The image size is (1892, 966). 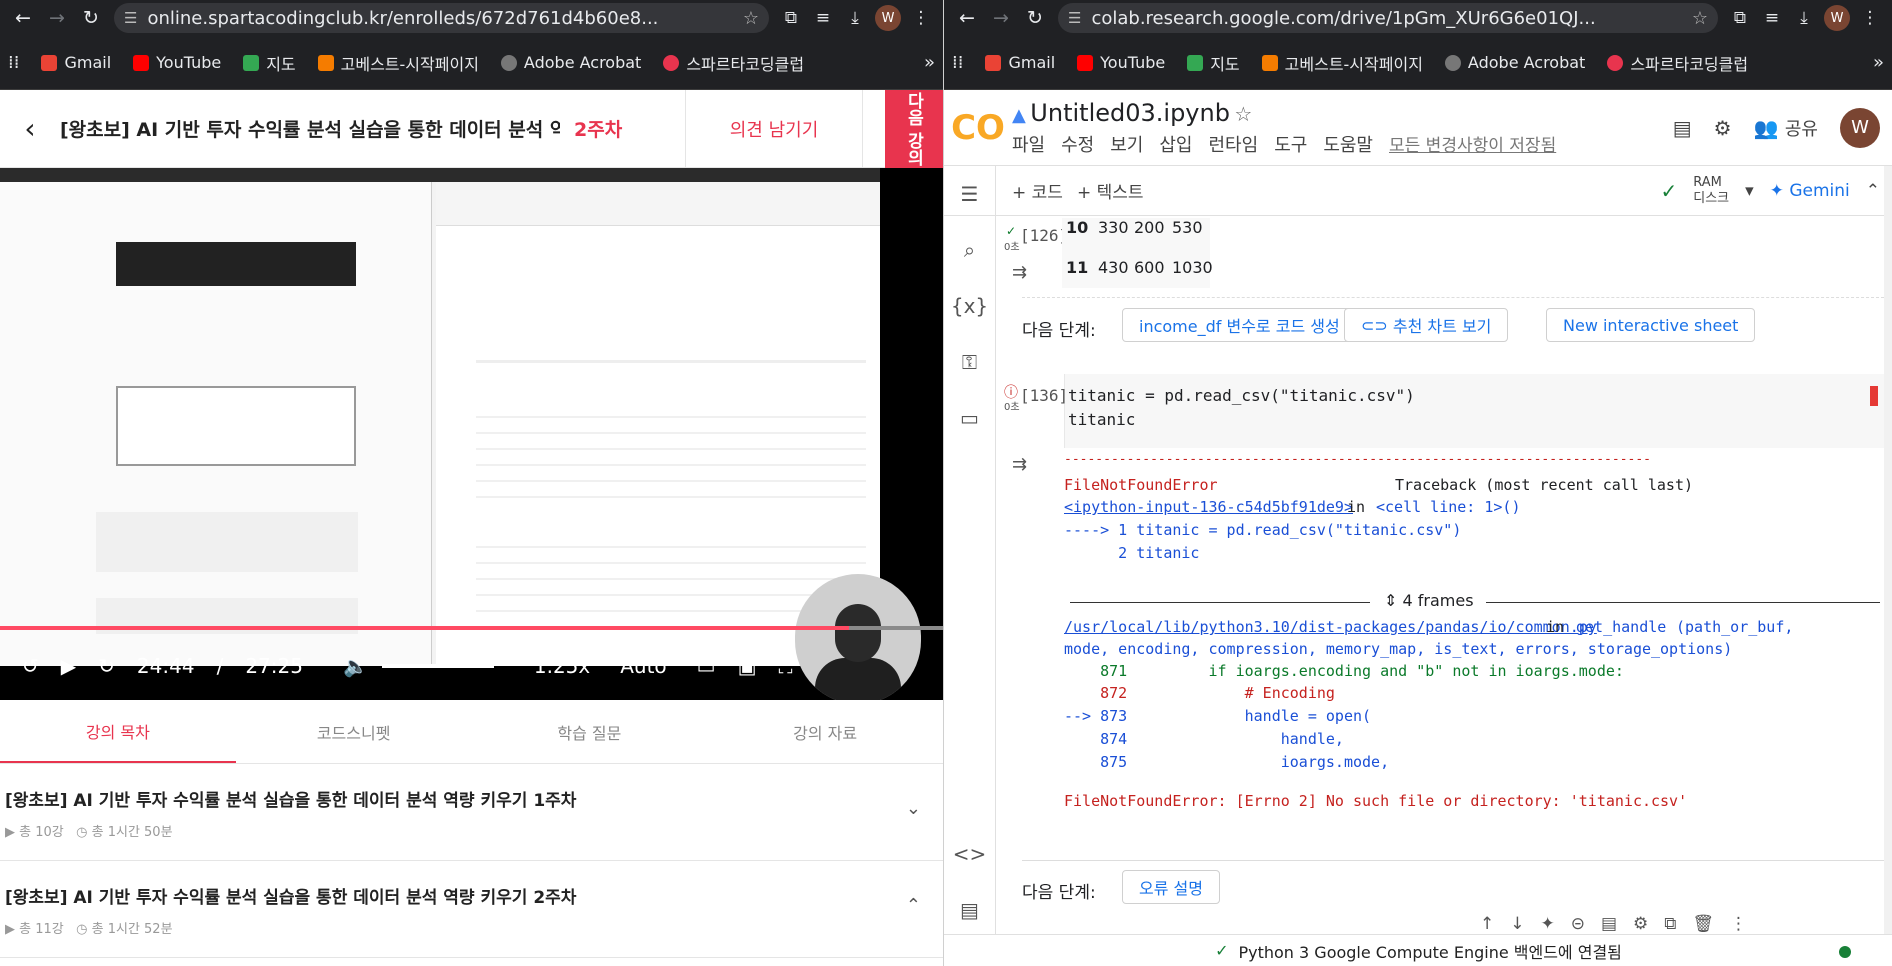 What do you see at coordinates (1429, 600) in the screenshot?
I see `frames-toggle: ⇕ 4 frames` at bounding box center [1429, 600].